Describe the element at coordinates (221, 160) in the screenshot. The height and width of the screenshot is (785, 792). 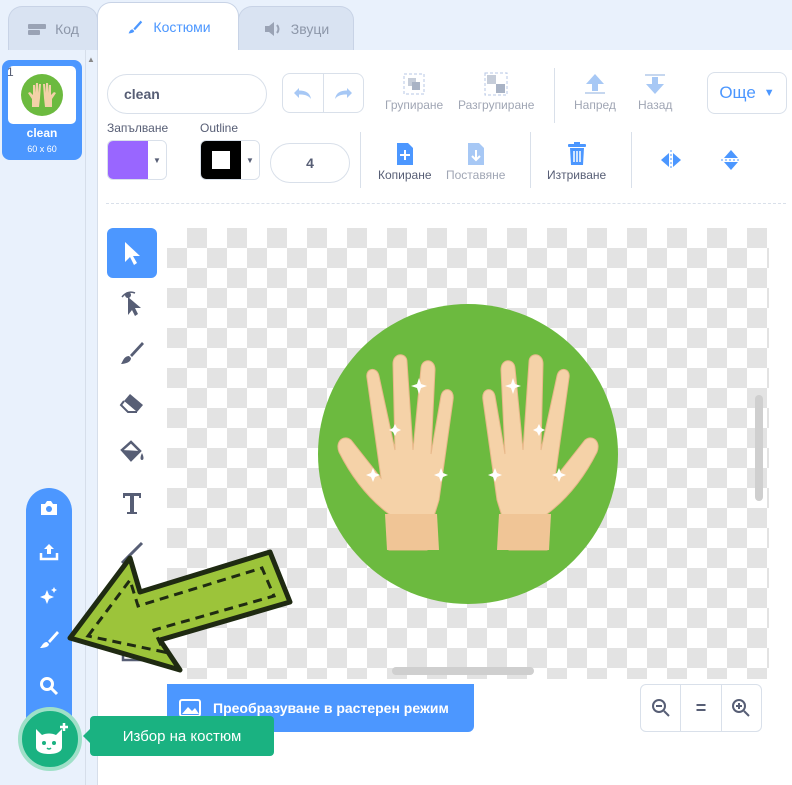
I see `outline-swatch` at that location.